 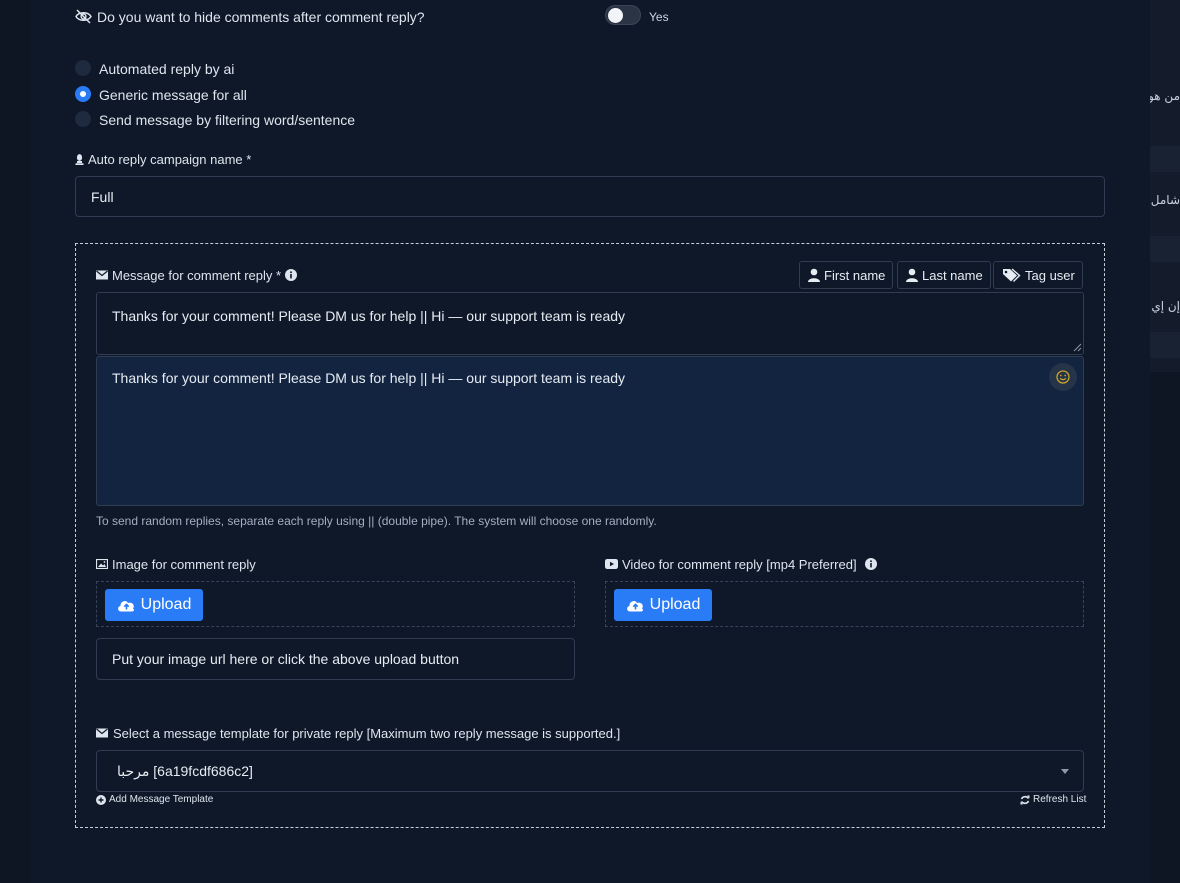 I want to click on plus-circle-icon, so click(x=101, y=799).